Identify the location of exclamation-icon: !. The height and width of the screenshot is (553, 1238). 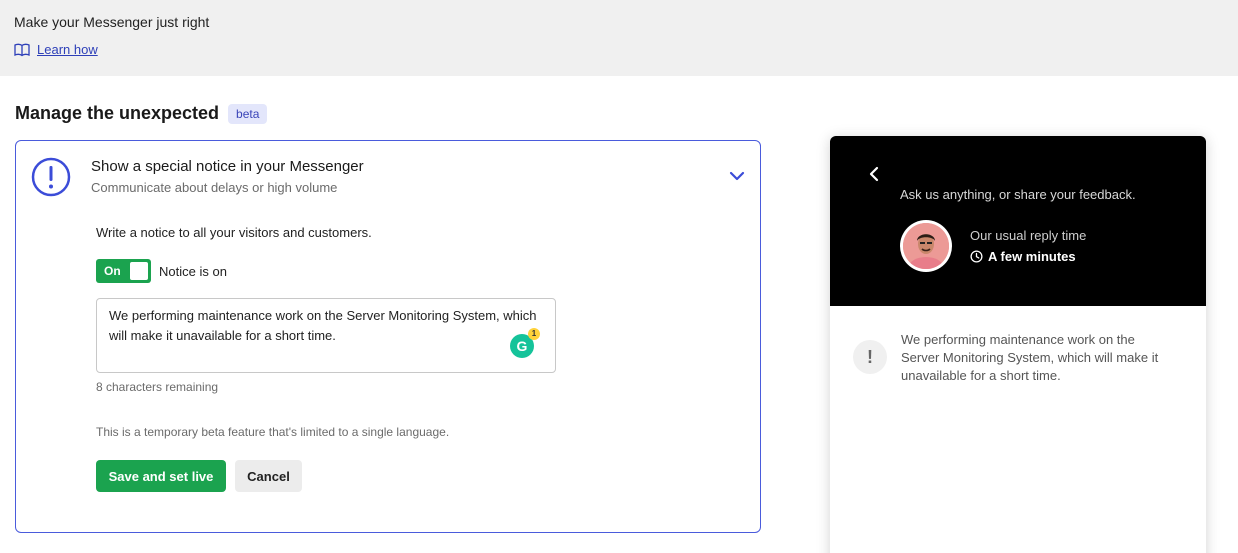
(870, 357).